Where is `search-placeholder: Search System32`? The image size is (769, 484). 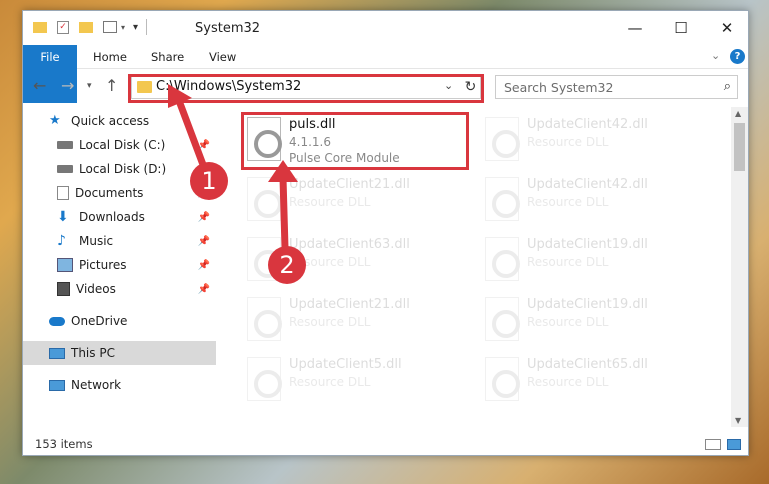
search-placeholder: Search System32 is located at coordinates (559, 87).